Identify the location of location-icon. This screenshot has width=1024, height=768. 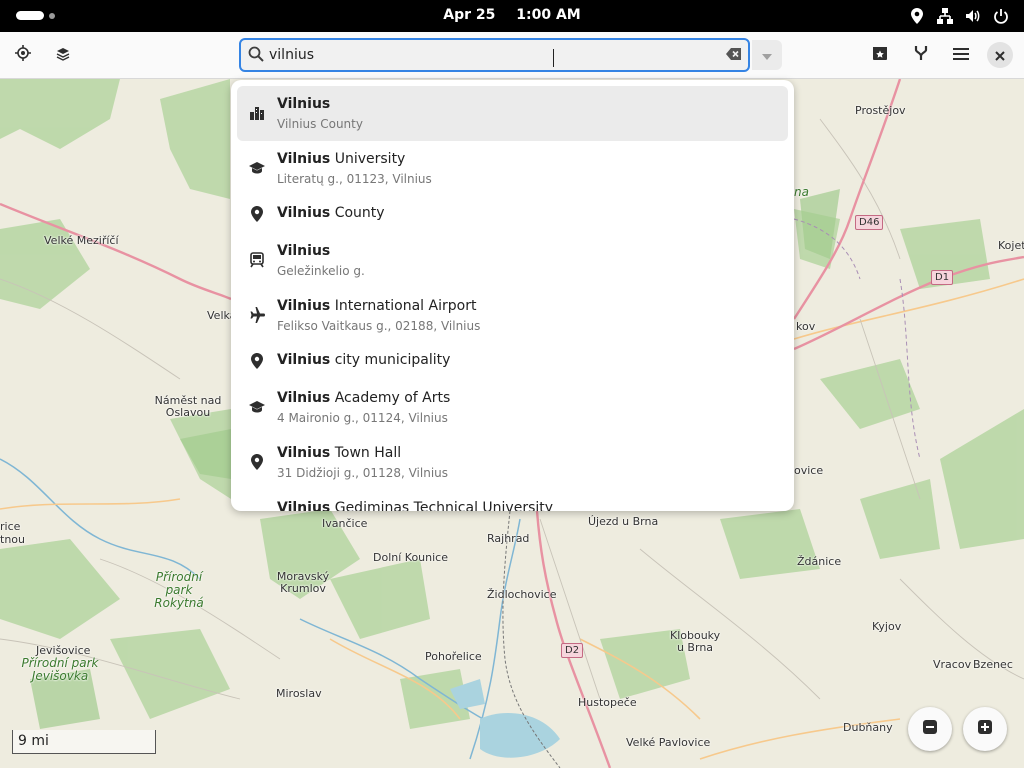
(917, 16).